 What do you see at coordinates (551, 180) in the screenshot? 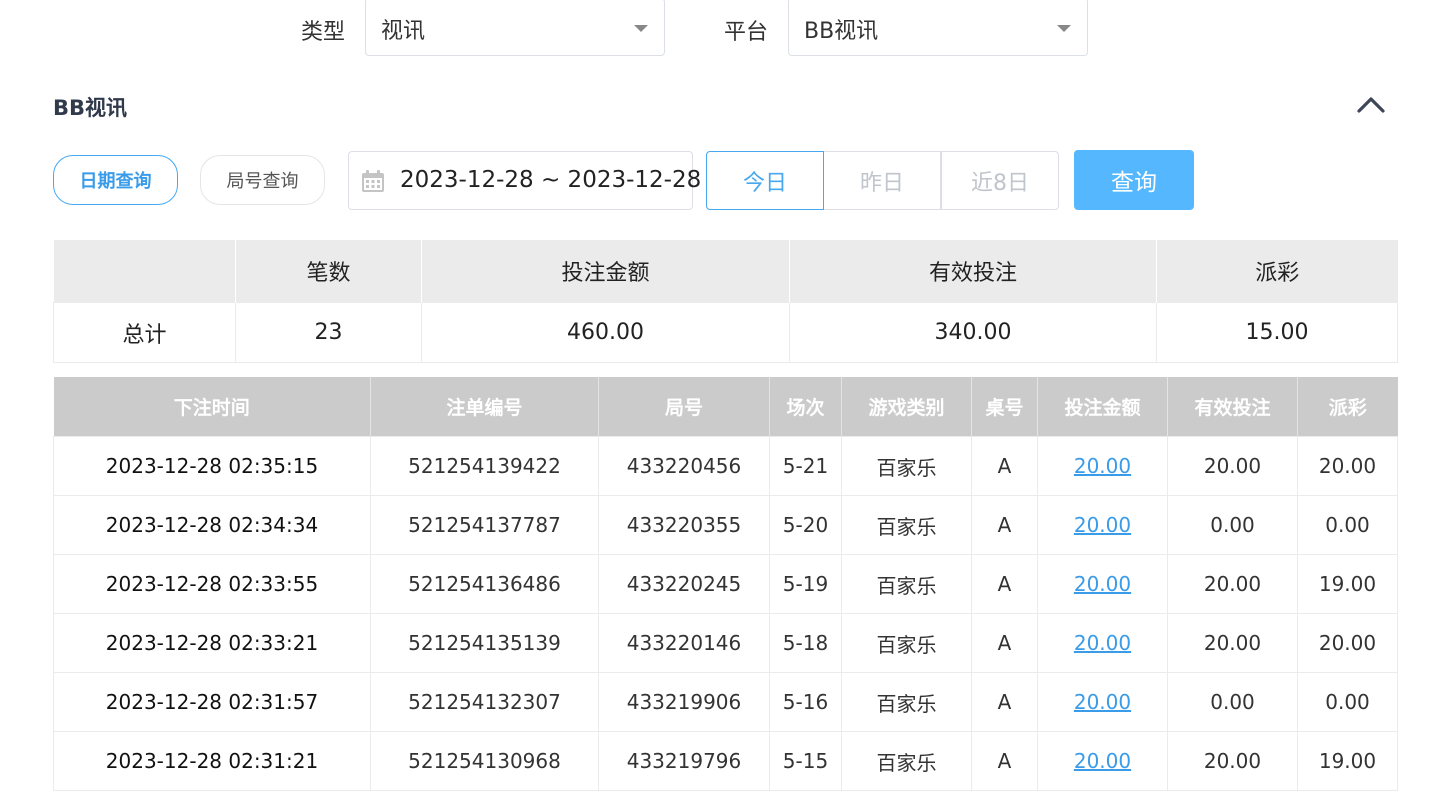
I see `date-range-value: 2023-12-28 ~ 2023-12-28` at bounding box center [551, 180].